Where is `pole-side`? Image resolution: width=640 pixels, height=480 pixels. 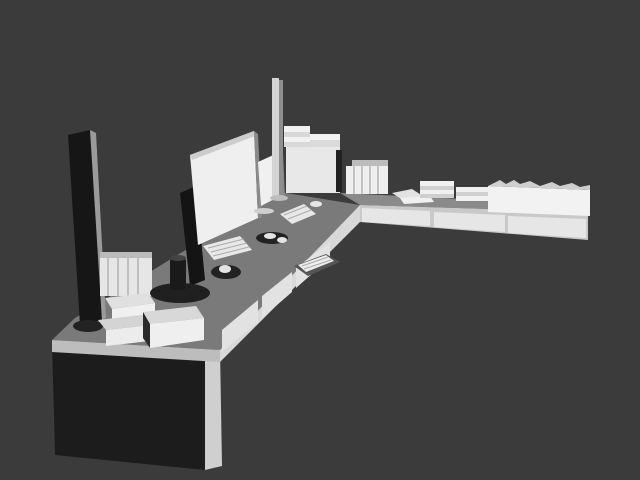
pole-side is located at coordinates (281, 138).